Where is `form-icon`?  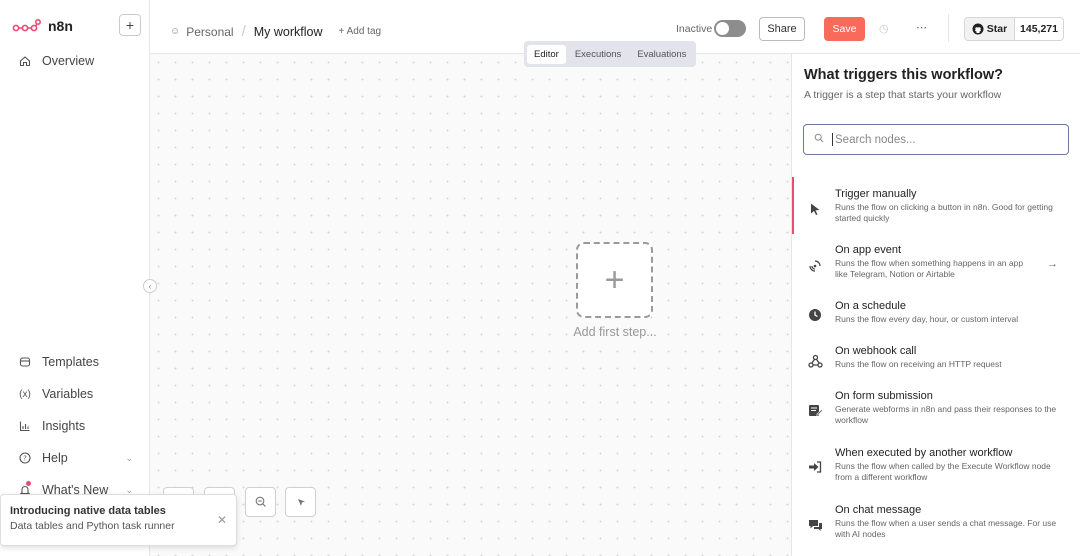
form-icon is located at coordinates (815, 410).